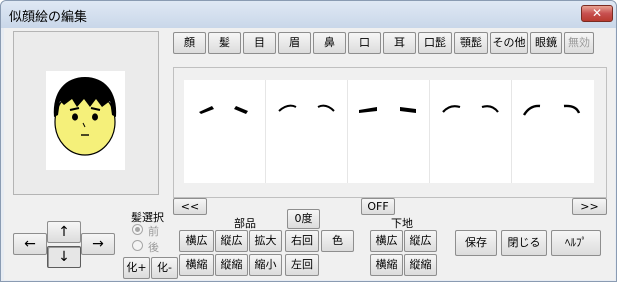 This screenshot has height=282, width=617. What do you see at coordinates (402, 223) in the screenshot?
I see `base-label: 下地` at bounding box center [402, 223].